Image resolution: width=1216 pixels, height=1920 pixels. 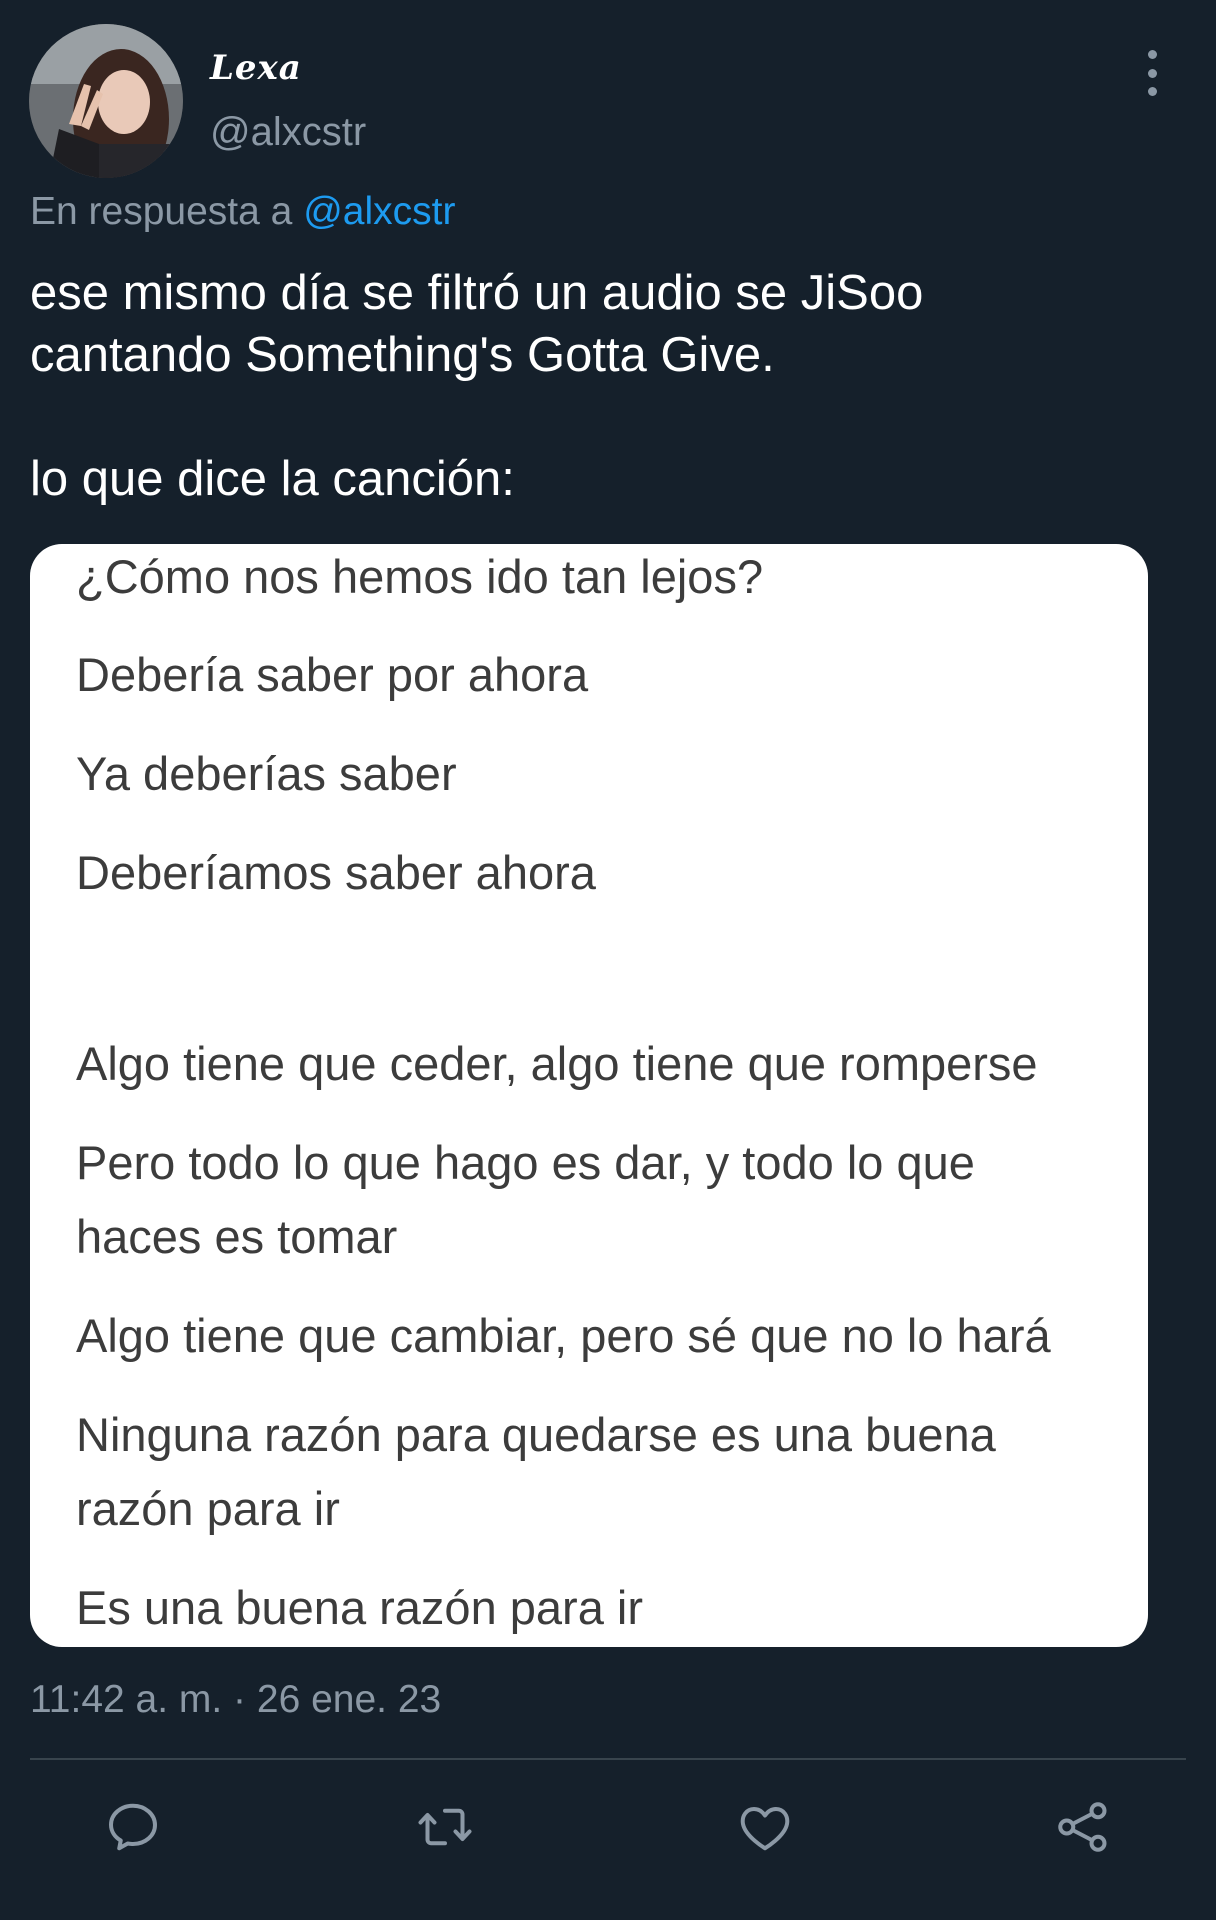 I want to click on retweet-icon, so click(x=445, y=1827).